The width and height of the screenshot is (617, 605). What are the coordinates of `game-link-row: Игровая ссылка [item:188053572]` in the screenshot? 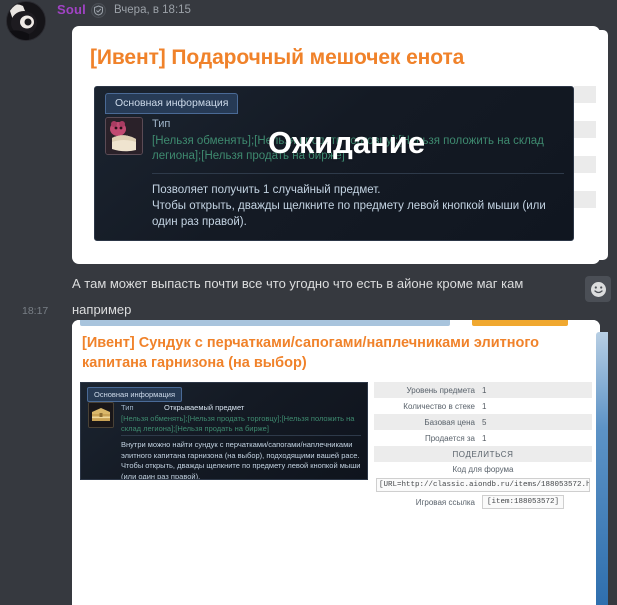 It's located at (483, 502).